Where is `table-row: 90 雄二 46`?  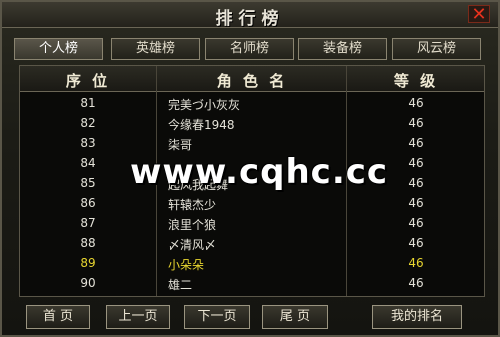 table-row: 90 雄二 46 is located at coordinates (252, 284).